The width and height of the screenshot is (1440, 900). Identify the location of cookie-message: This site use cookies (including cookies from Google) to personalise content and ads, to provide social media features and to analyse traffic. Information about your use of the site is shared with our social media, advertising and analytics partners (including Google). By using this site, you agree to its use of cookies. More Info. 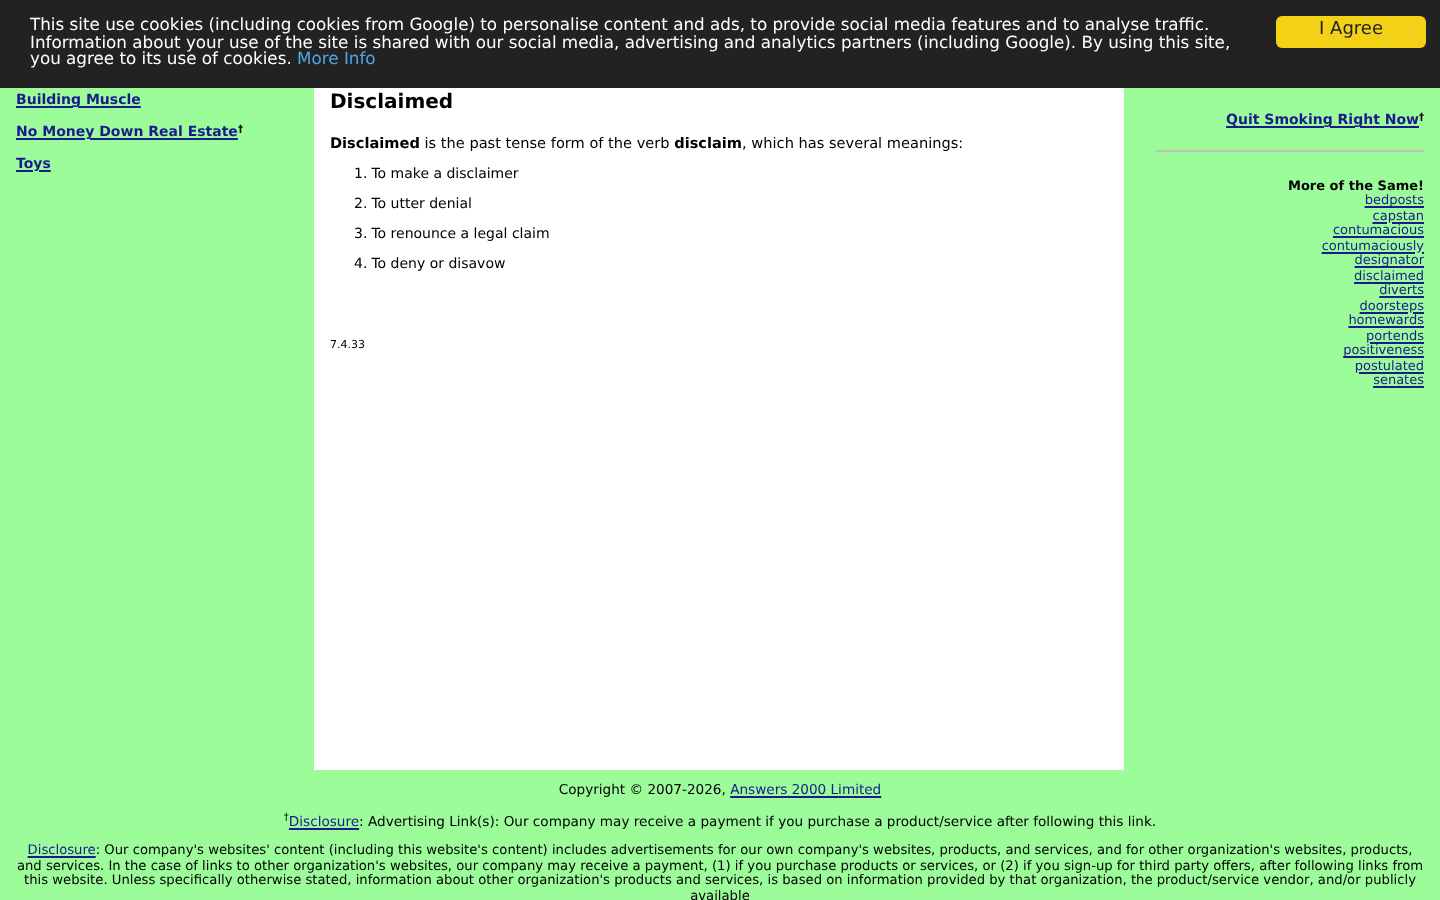
(631, 41).